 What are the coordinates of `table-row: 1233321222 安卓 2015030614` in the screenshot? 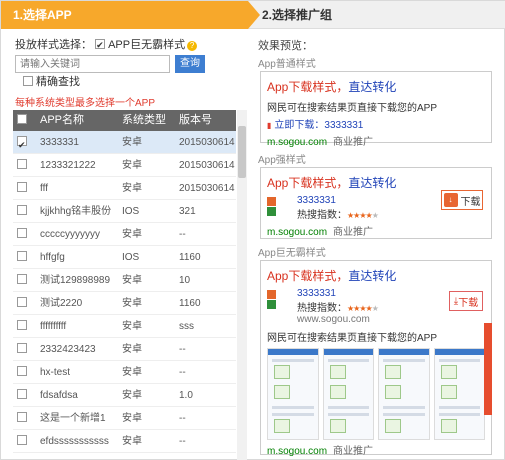 It's located at (124, 165).